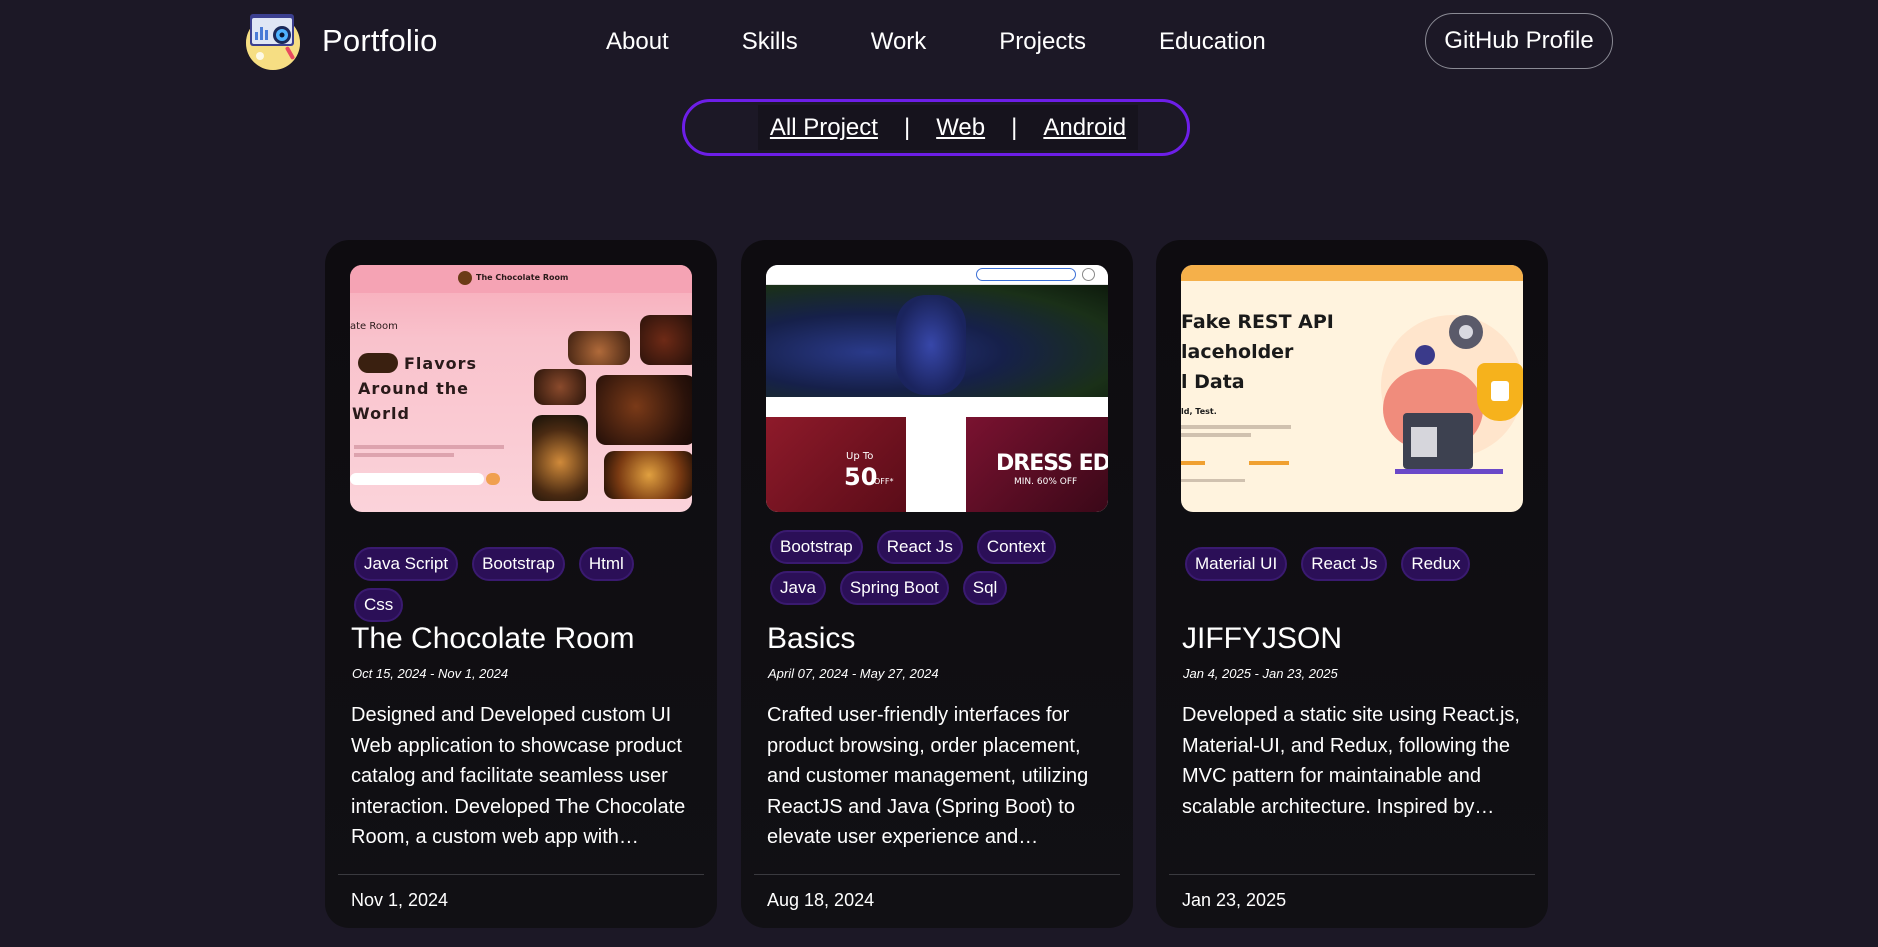 This screenshot has height=947, width=1878. What do you see at coordinates (894, 588) in the screenshot?
I see `tech-tag: Spring Boot` at bounding box center [894, 588].